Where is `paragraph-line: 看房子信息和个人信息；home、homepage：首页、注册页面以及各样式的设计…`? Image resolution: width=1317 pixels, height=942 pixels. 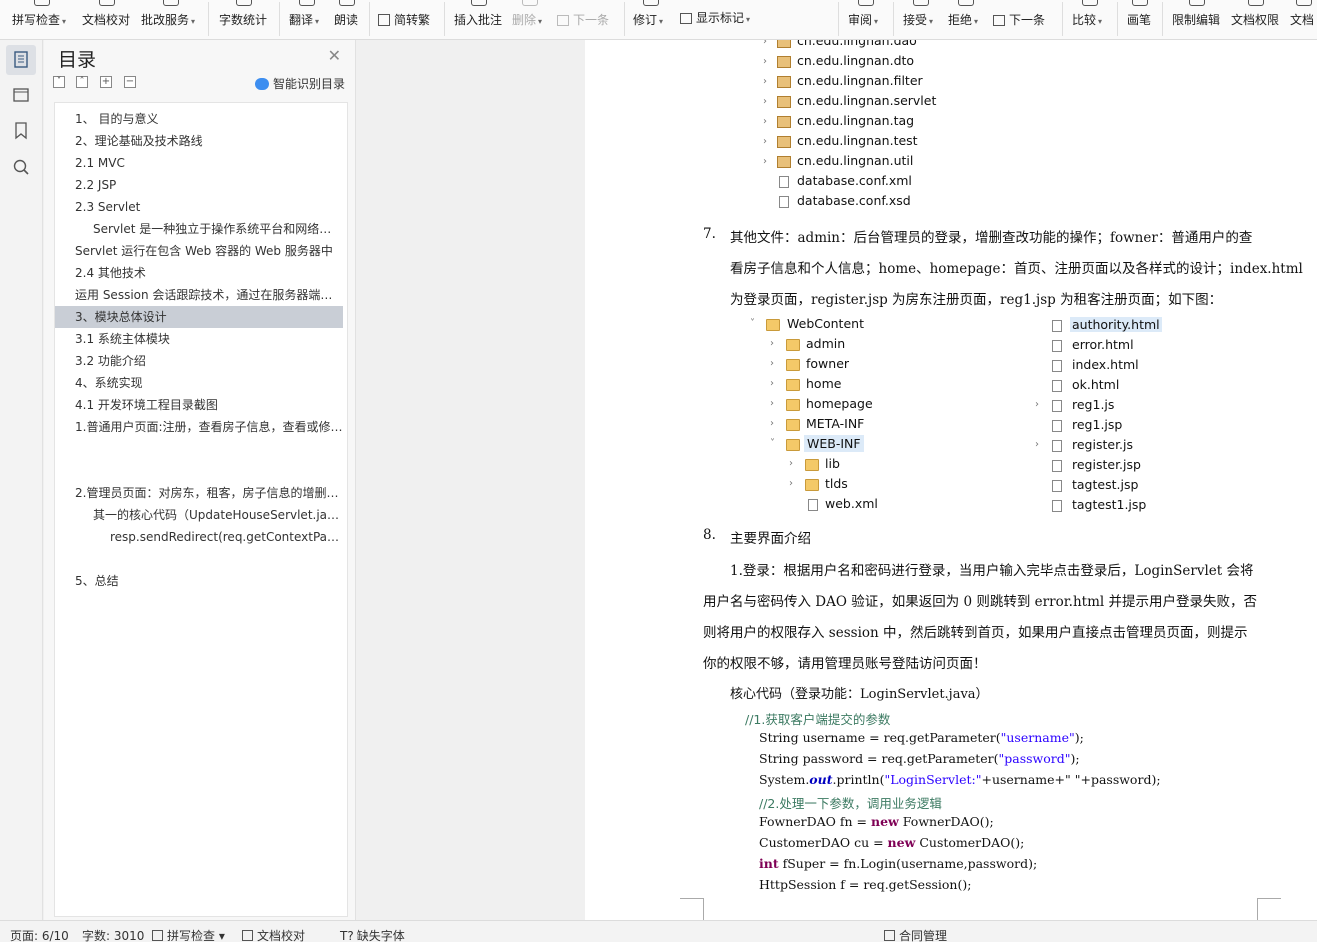
paragraph-line: 看房子信息和个人信息；home、homepage：首页、注册页面以及各样式的设计… is located at coordinates (1016, 269).